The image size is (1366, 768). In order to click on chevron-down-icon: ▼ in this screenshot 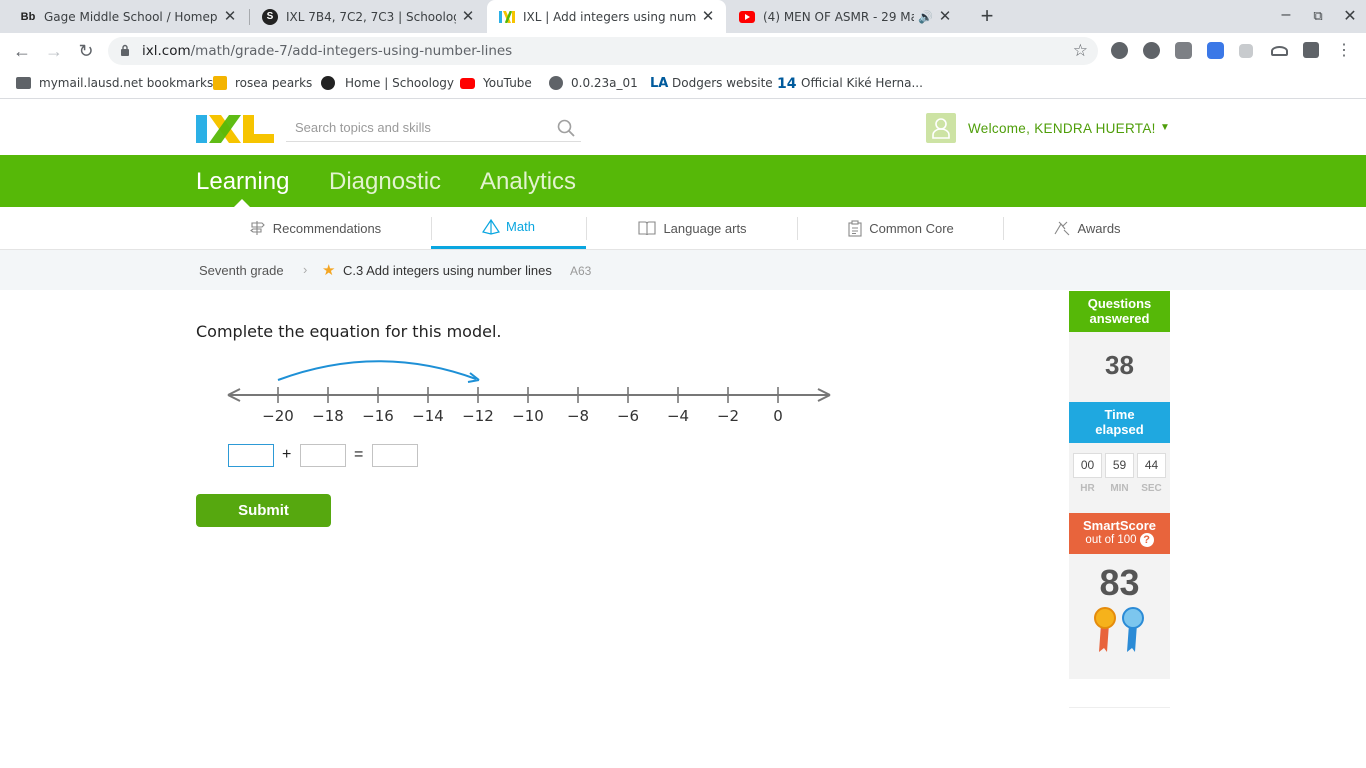, I will do `click(1165, 127)`.